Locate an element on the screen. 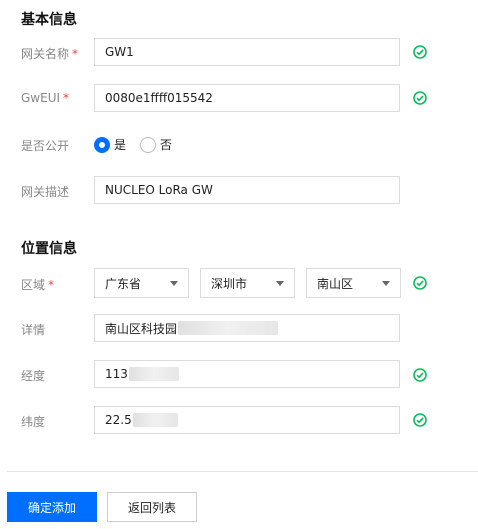 This screenshot has height=529, width=478. radio-checked-icon is located at coordinates (102, 144).